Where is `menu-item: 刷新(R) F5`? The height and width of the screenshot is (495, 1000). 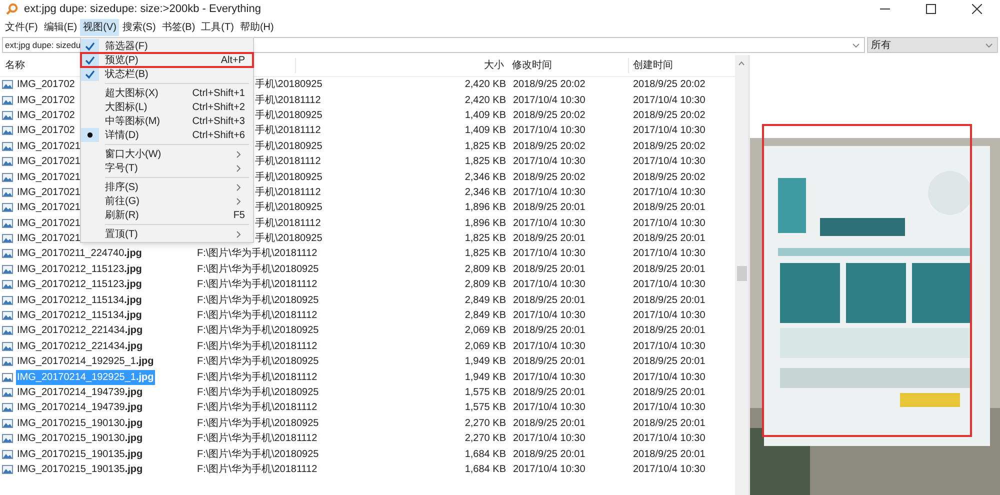 menu-item: 刷新(R) F5 is located at coordinates (167, 215).